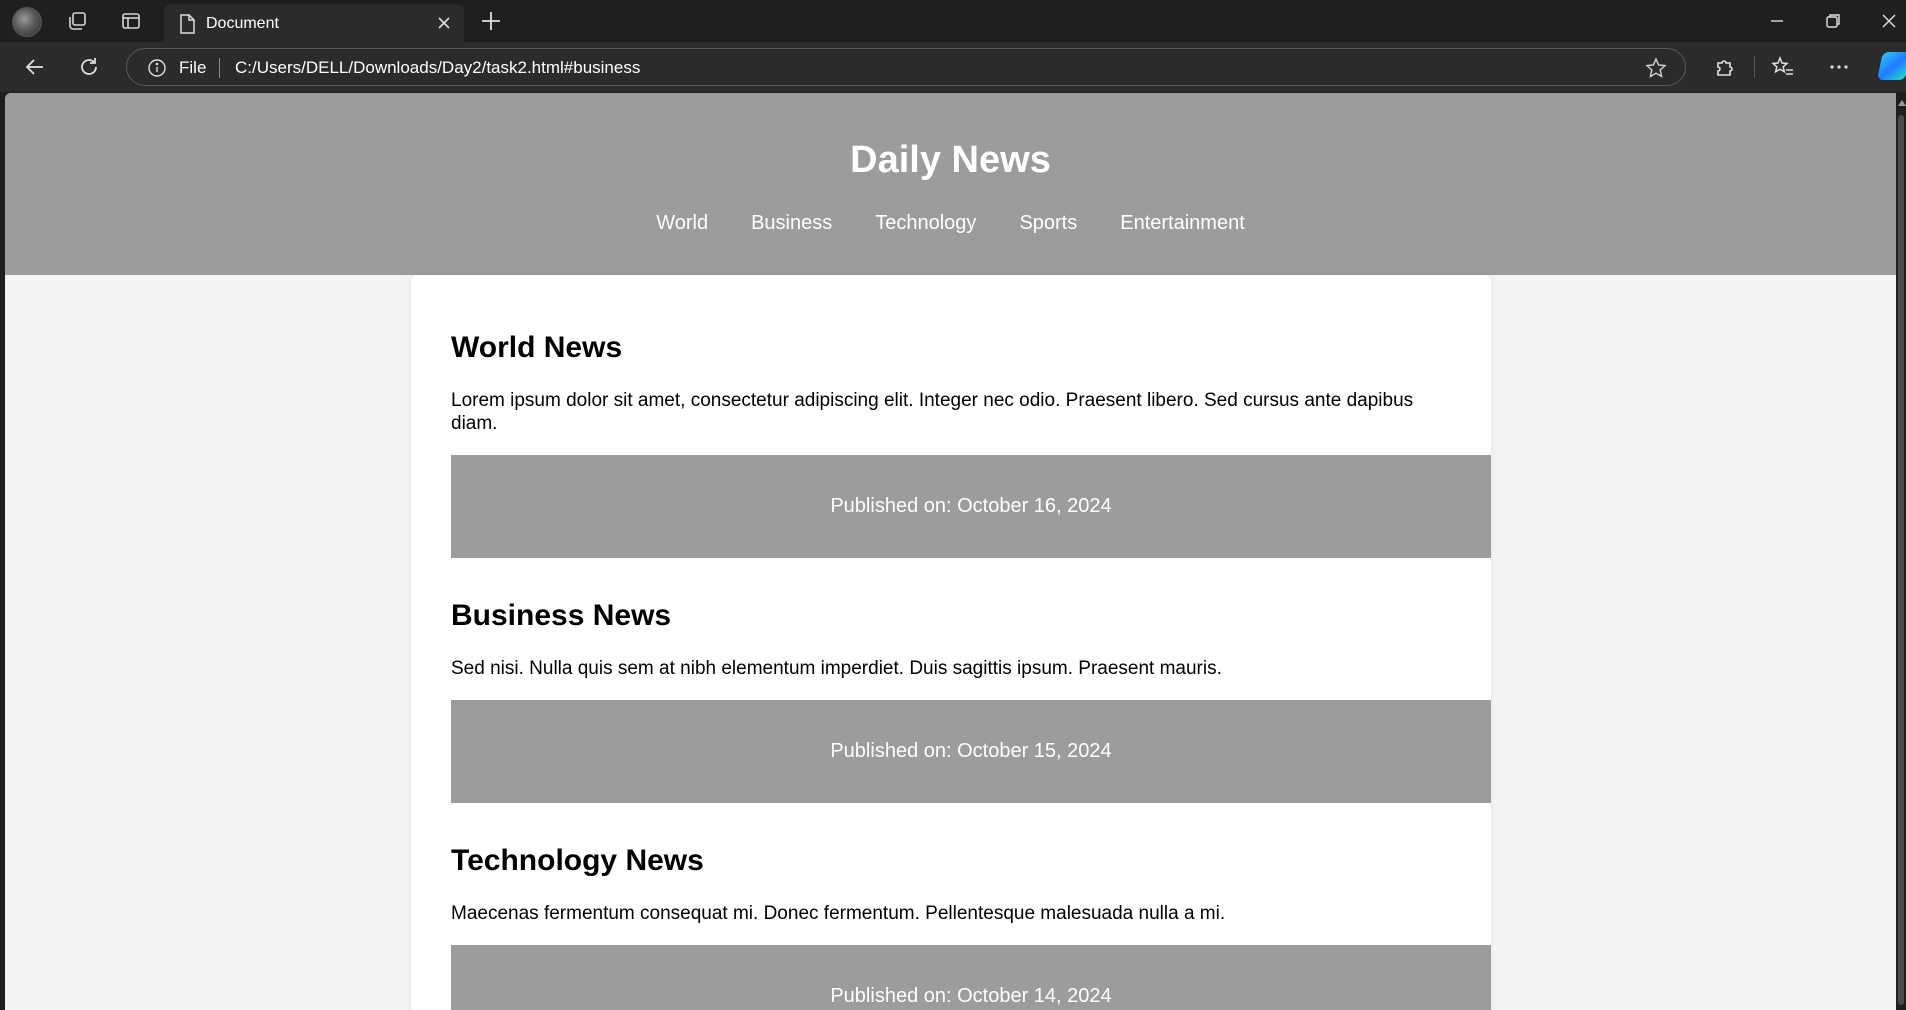  I want to click on nav-link-business: Business, so click(791, 223).